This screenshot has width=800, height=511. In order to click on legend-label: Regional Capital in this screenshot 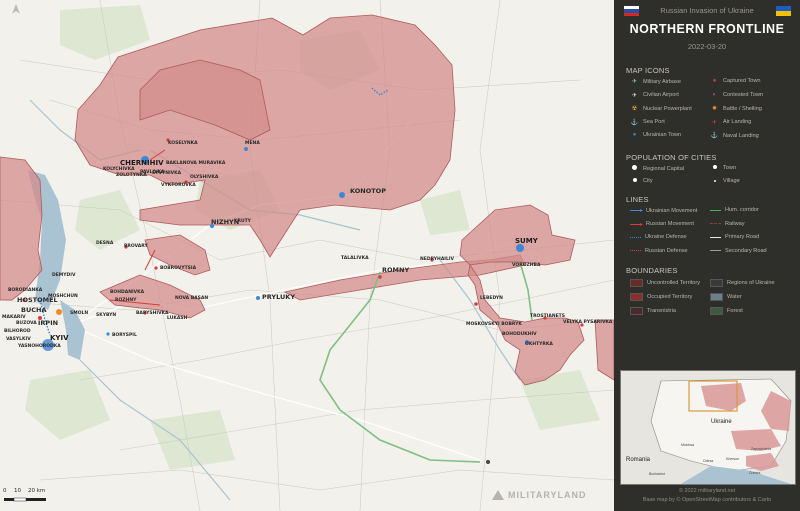, I will do `click(664, 168)`.